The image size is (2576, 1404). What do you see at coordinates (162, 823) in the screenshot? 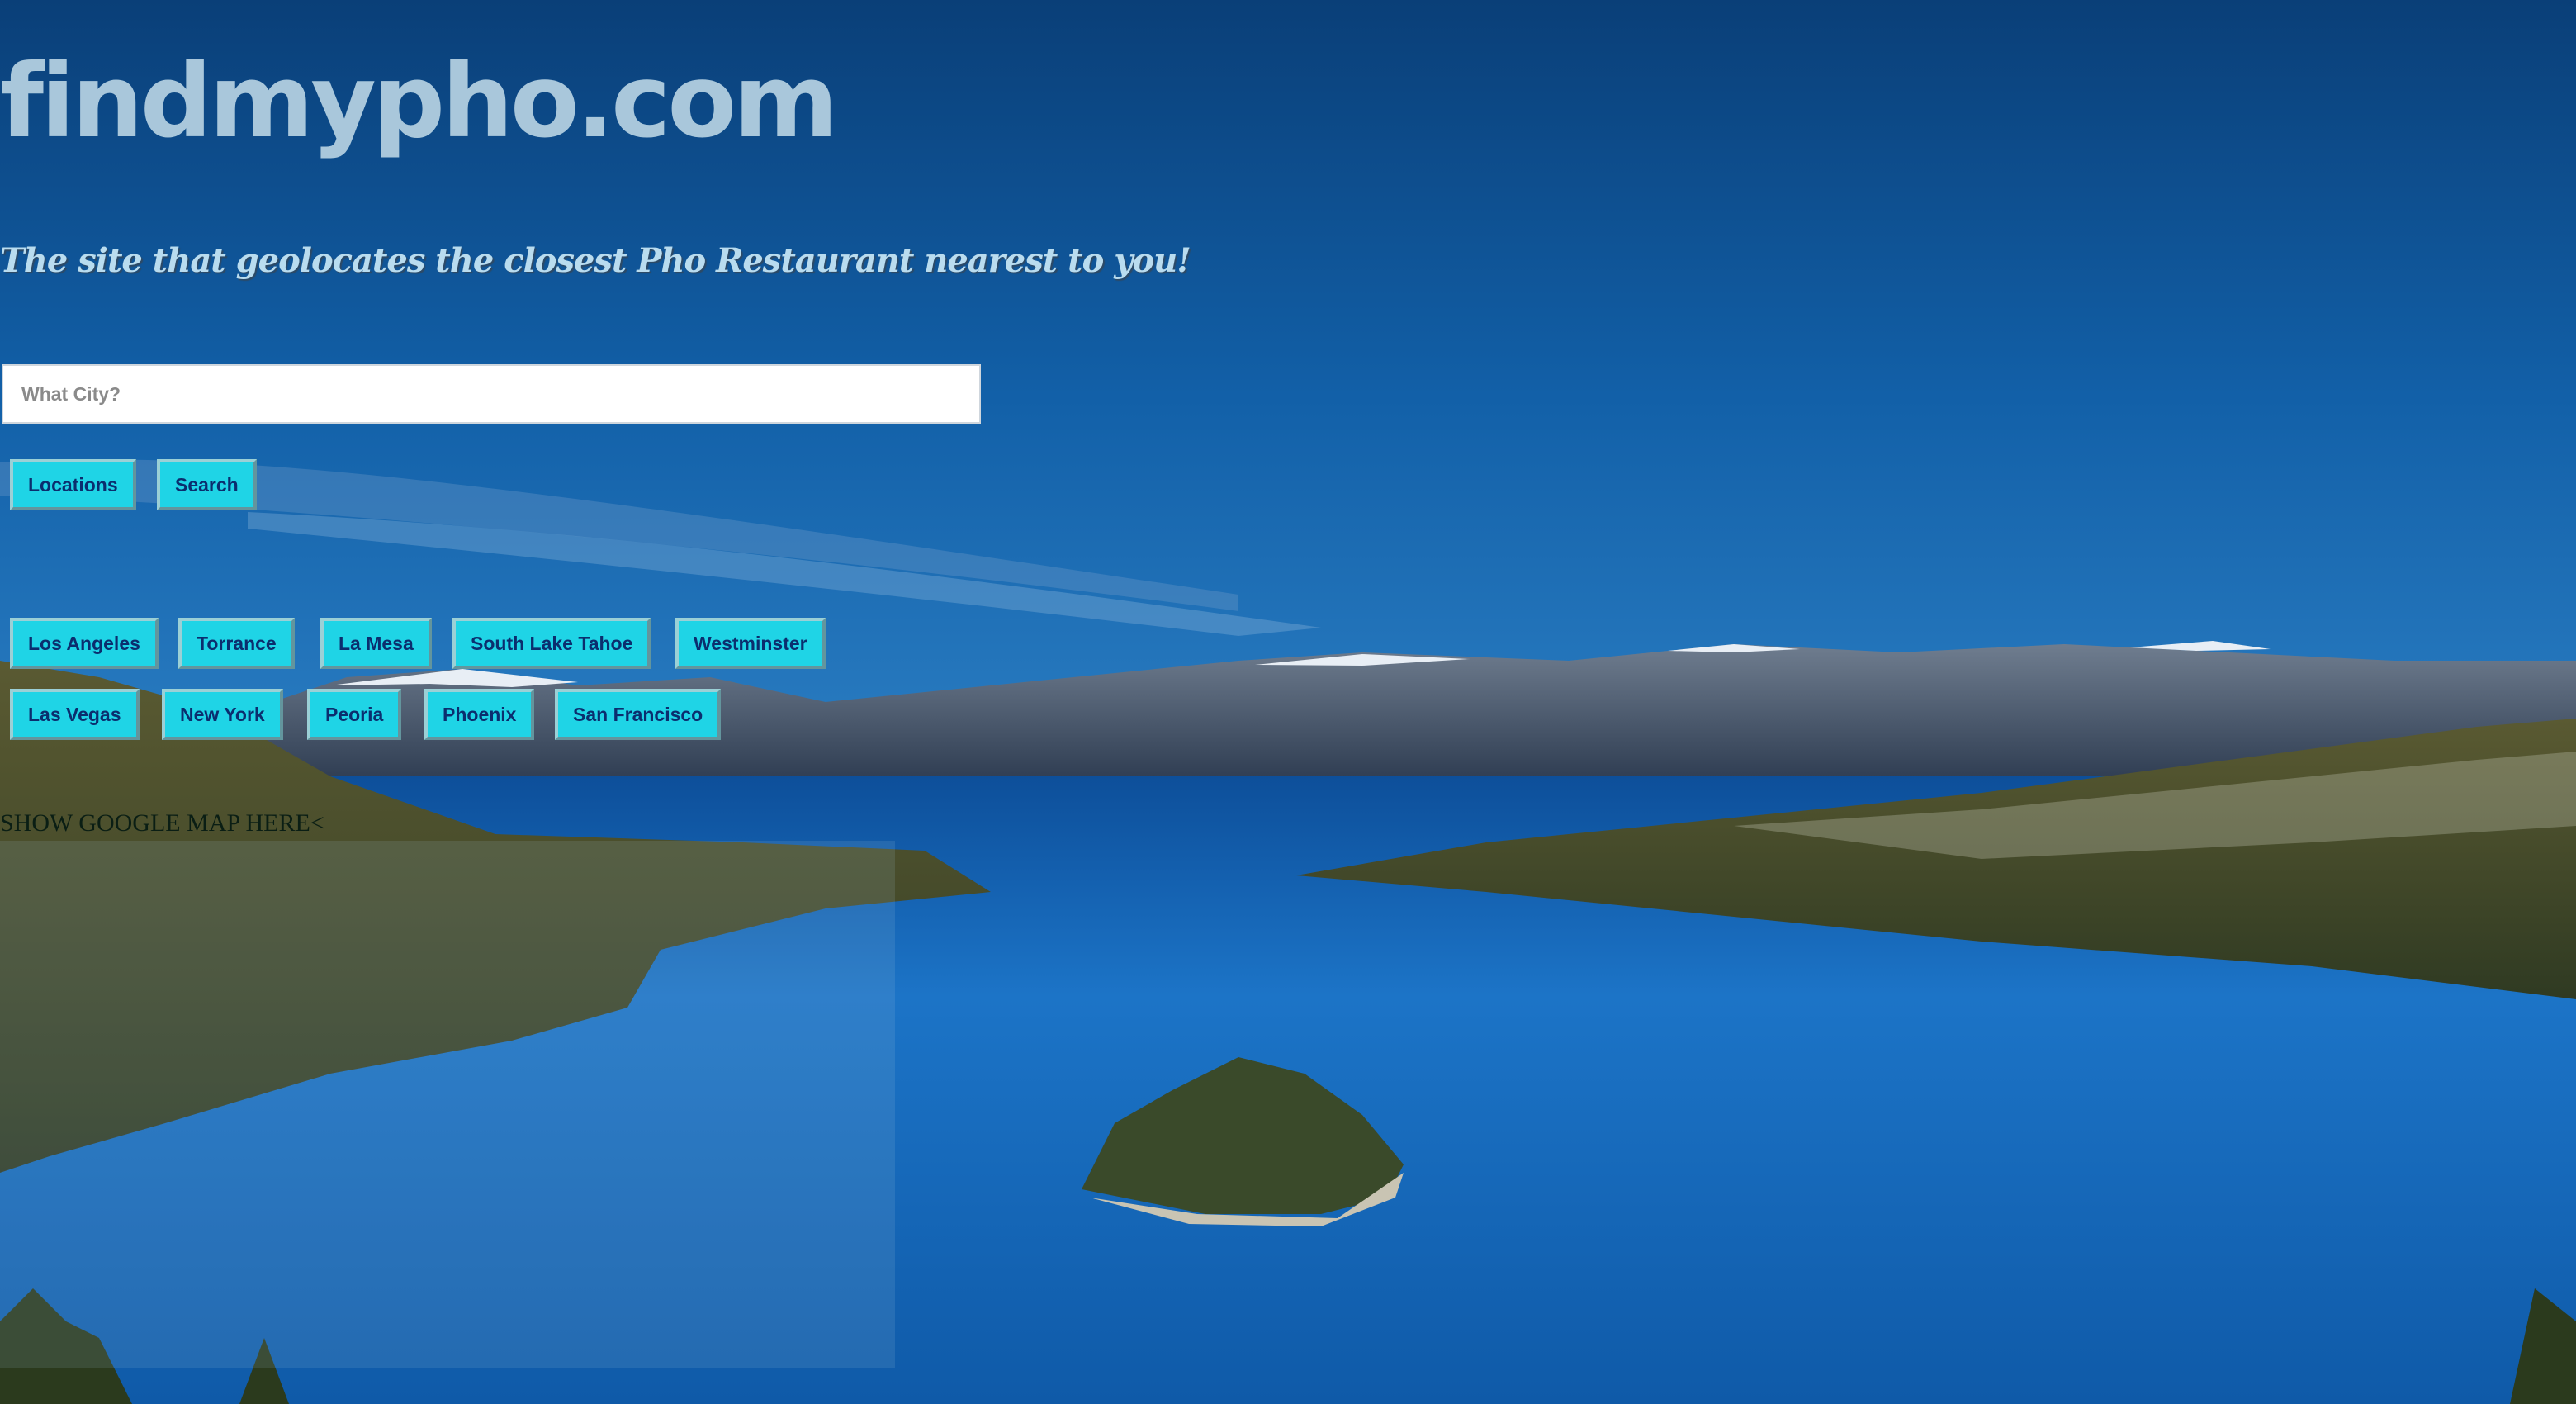
I see `map-placeholder-label: SHOW GOOGLE MAP HERE<` at bounding box center [162, 823].